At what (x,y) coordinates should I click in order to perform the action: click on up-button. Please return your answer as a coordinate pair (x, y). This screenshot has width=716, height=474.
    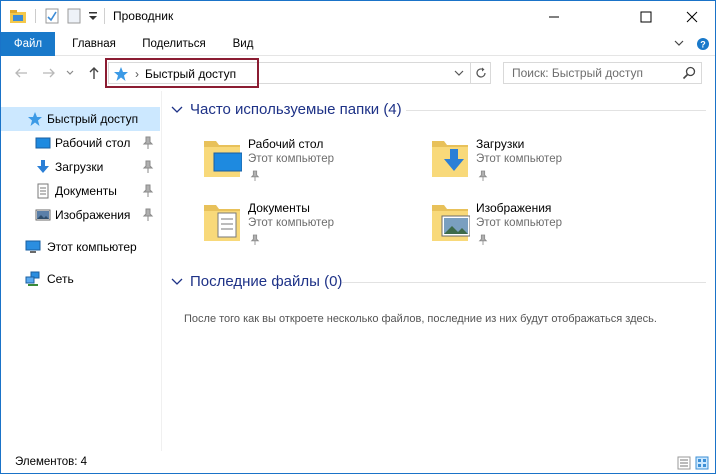
    Looking at the image, I should click on (94, 73).